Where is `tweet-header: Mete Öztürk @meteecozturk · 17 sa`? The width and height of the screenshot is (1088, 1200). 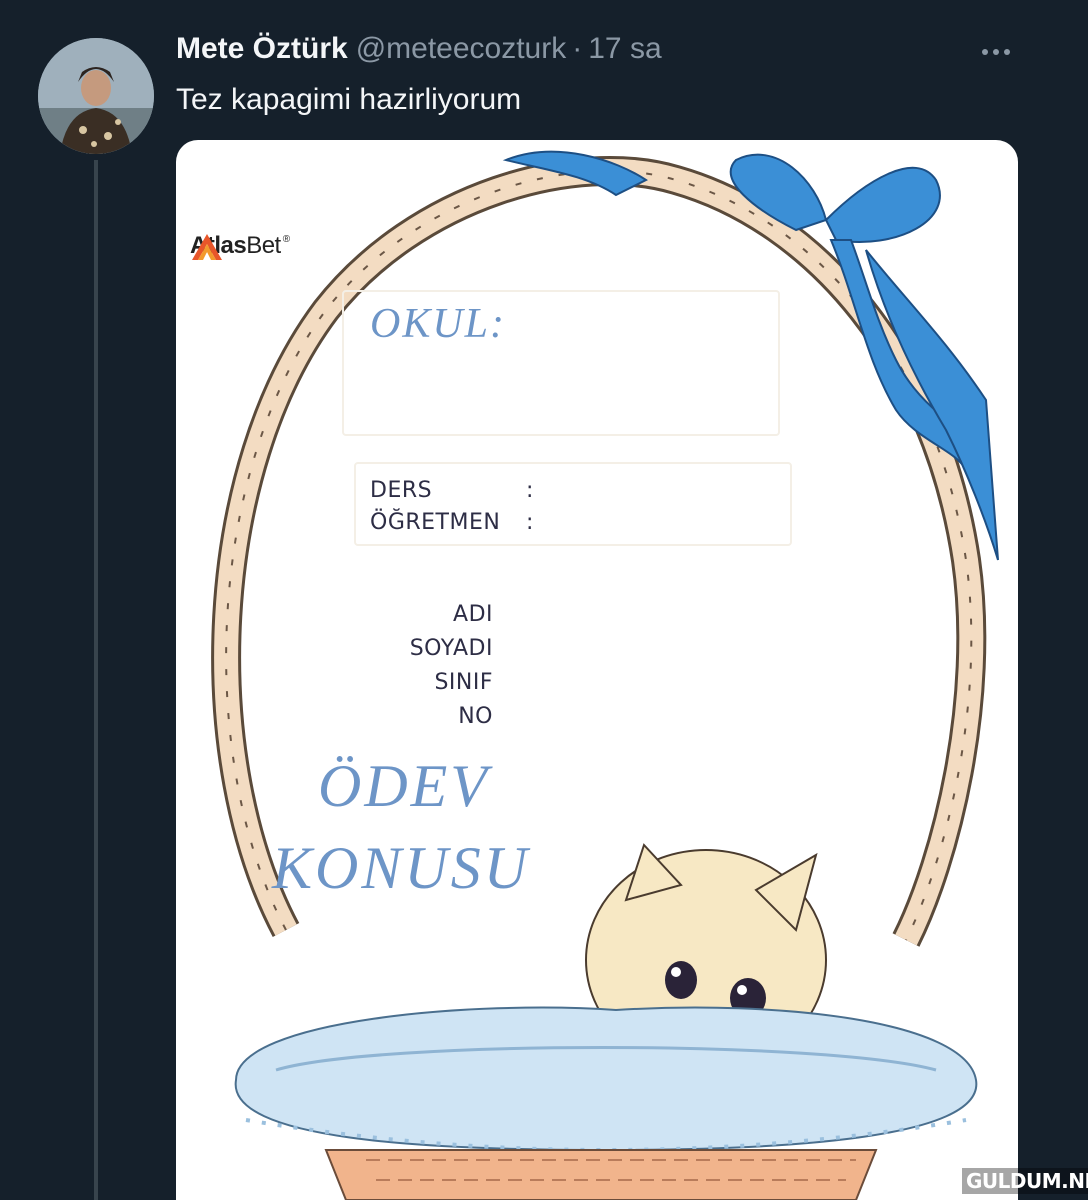
tweet-header: Mete Öztürk @meteecozturk · 17 sa is located at coordinates (419, 54).